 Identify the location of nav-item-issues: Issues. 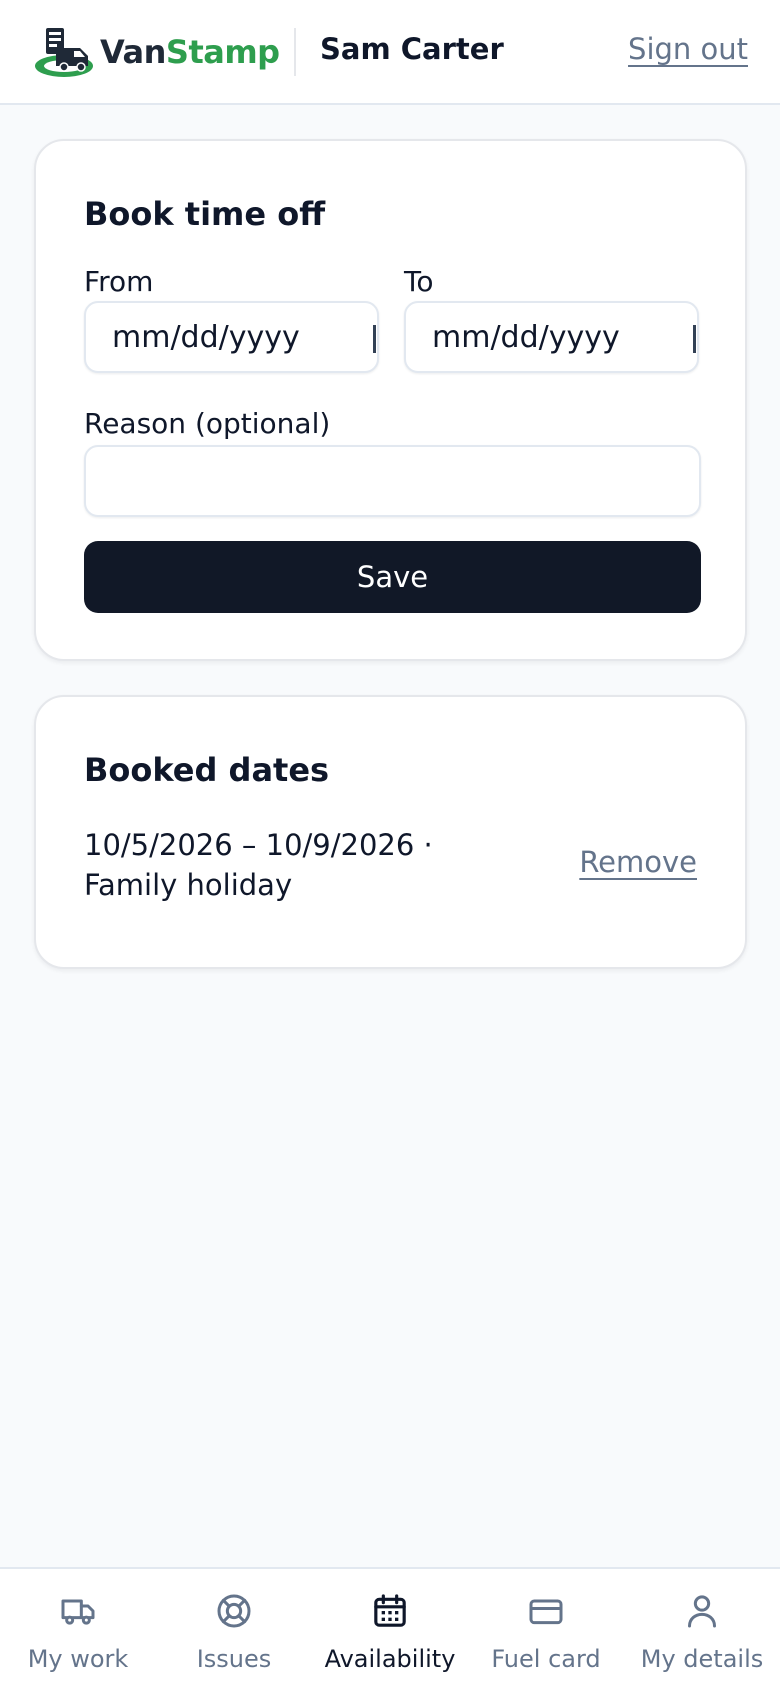
(234, 1628).